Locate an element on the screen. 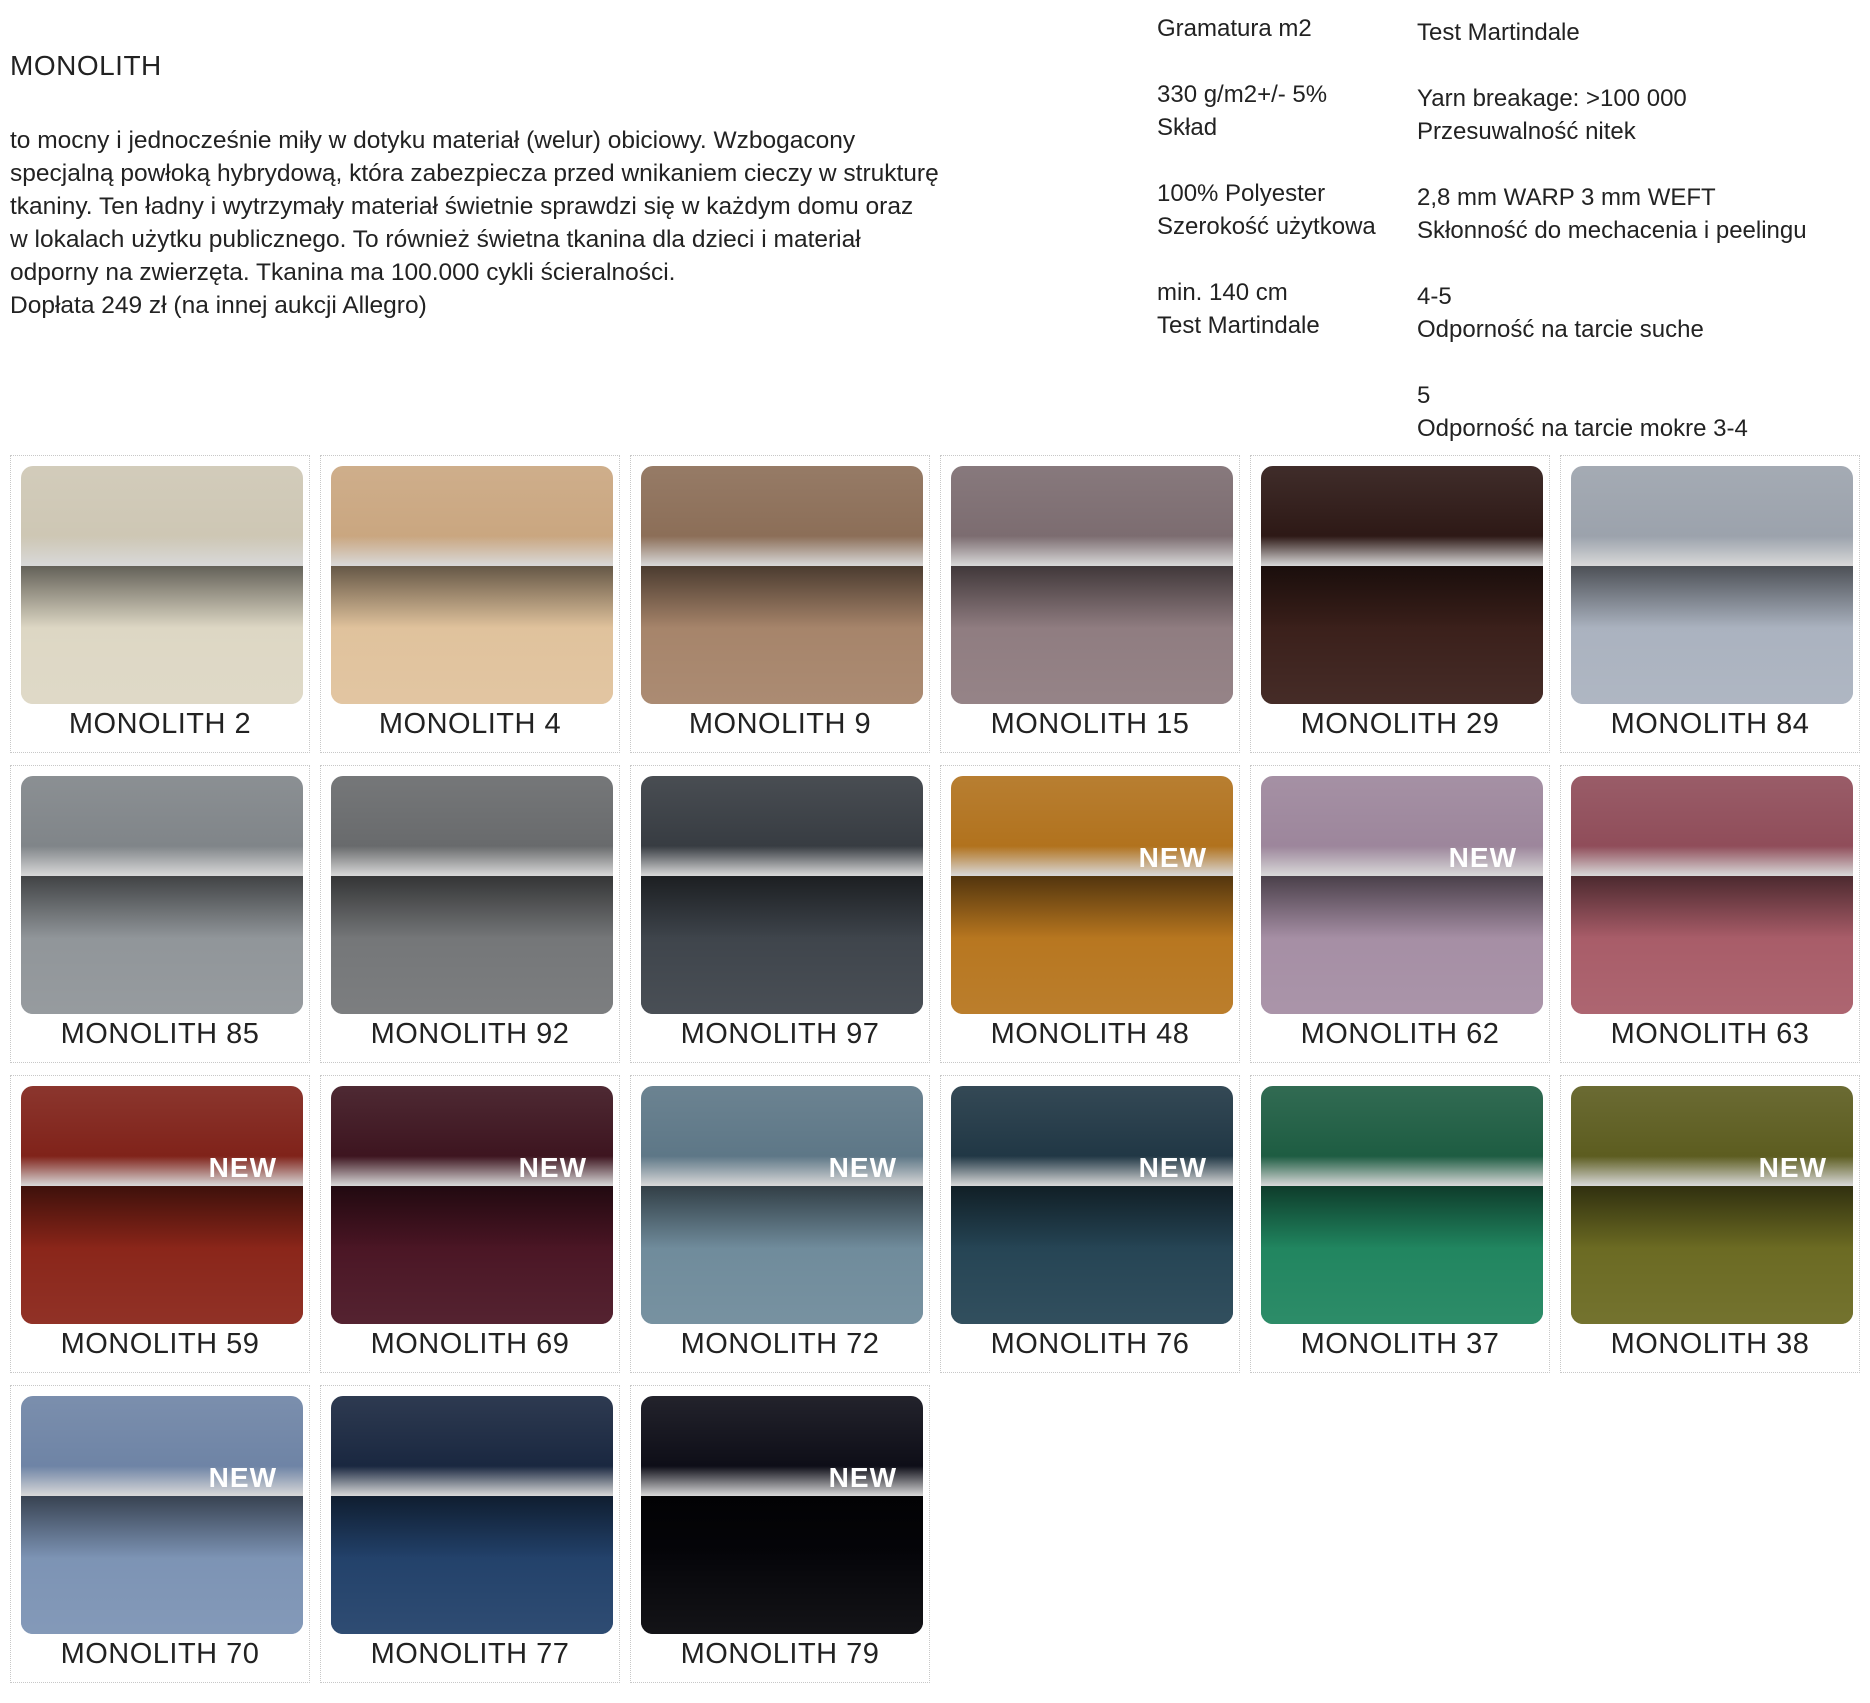 The height and width of the screenshot is (1703, 1870). swatch-card: MONOLITH 29 is located at coordinates (1400, 604).